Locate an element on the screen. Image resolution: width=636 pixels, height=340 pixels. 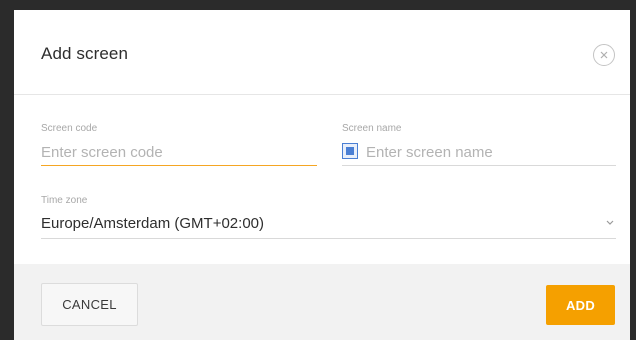
cancel-button: CANCEL is located at coordinates (89, 304).